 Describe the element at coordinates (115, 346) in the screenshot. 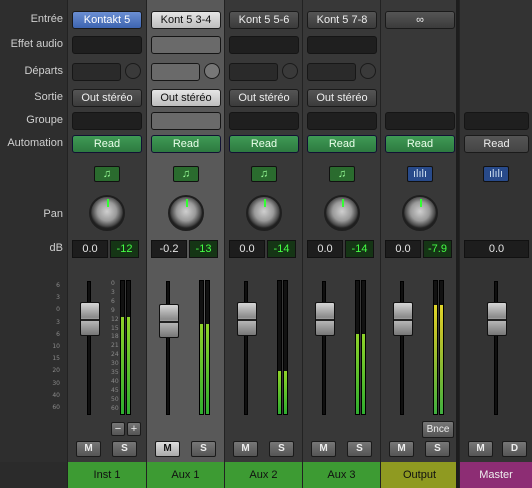

I see `meter-scale: 0 3 6 9 12 15 18 21 24 30 35 40 45 50 60` at that location.